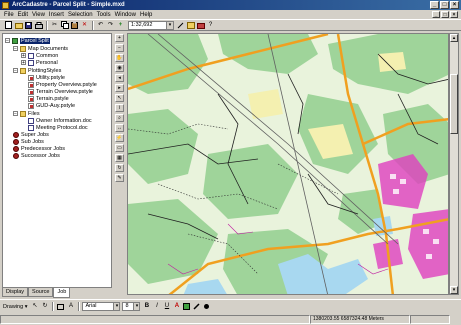 Image resolution: width=461 pixels, height=325 pixels. What do you see at coordinates (454, 104) in the screenshot?
I see `scroll-thumb` at bounding box center [454, 104].